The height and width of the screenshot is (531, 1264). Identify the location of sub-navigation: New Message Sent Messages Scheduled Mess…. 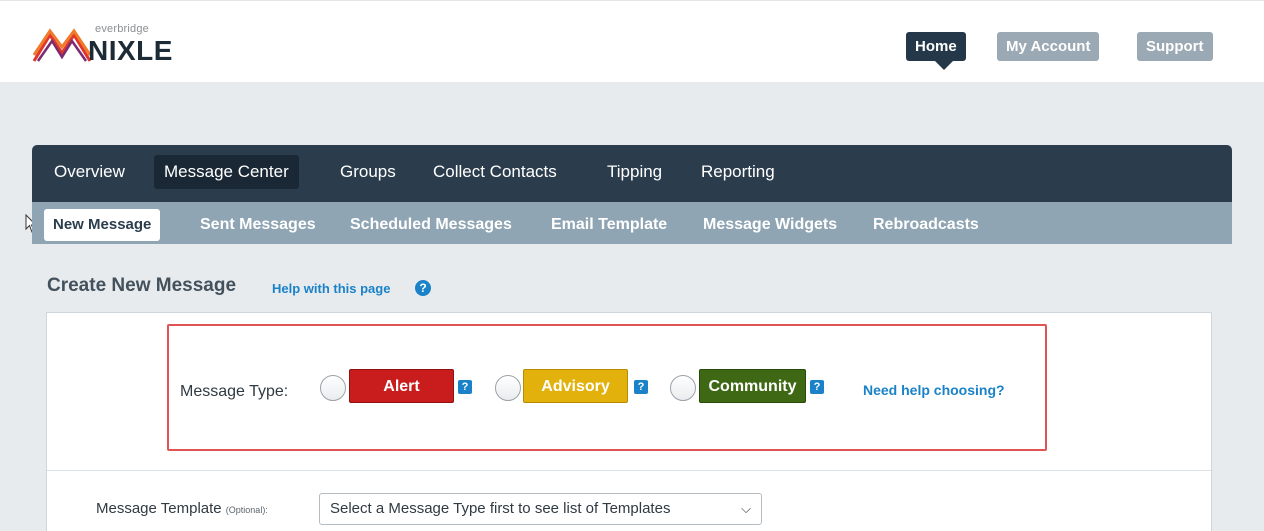
(632, 223).